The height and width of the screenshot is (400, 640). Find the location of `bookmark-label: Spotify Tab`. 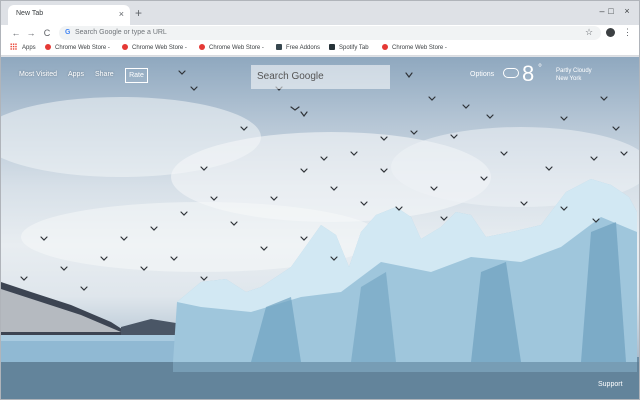

bookmark-label: Spotify Tab is located at coordinates (354, 48).